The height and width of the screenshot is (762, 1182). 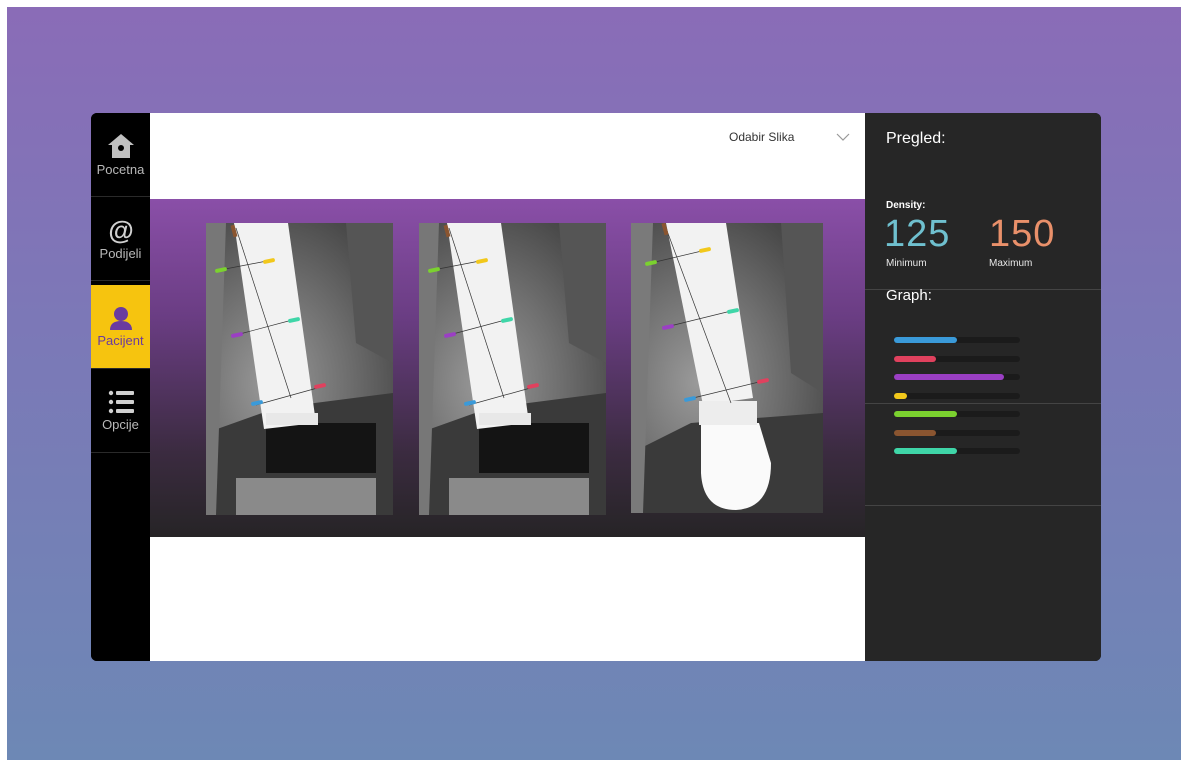 What do you see at coordinates (916, 138) in the screenshot?
I see `panel-title: Pregled:` at bounding box center [916, 138].